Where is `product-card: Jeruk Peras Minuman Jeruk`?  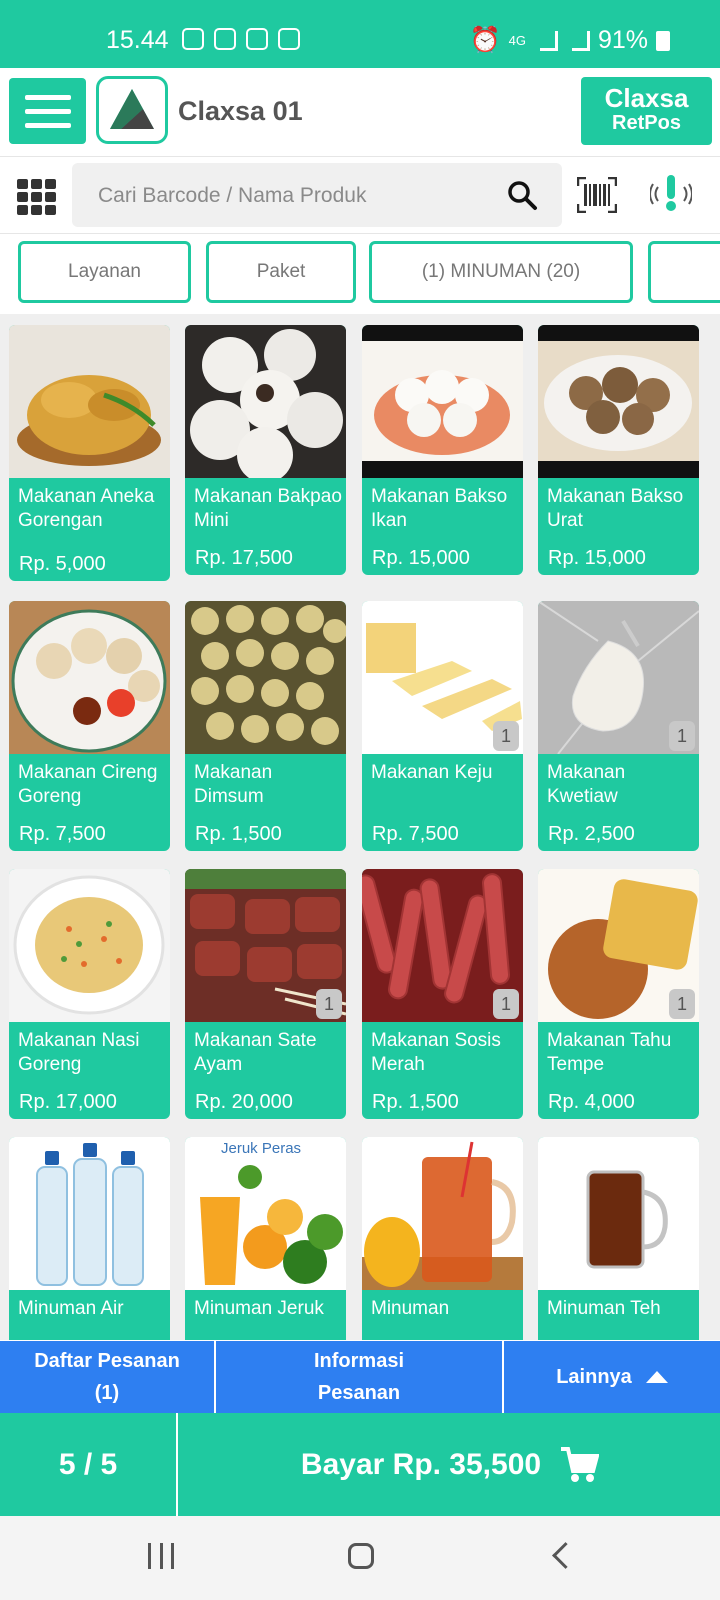 product-card: Jeruk Peras Minuman Jeruk is located at coordinates (265, 1238).